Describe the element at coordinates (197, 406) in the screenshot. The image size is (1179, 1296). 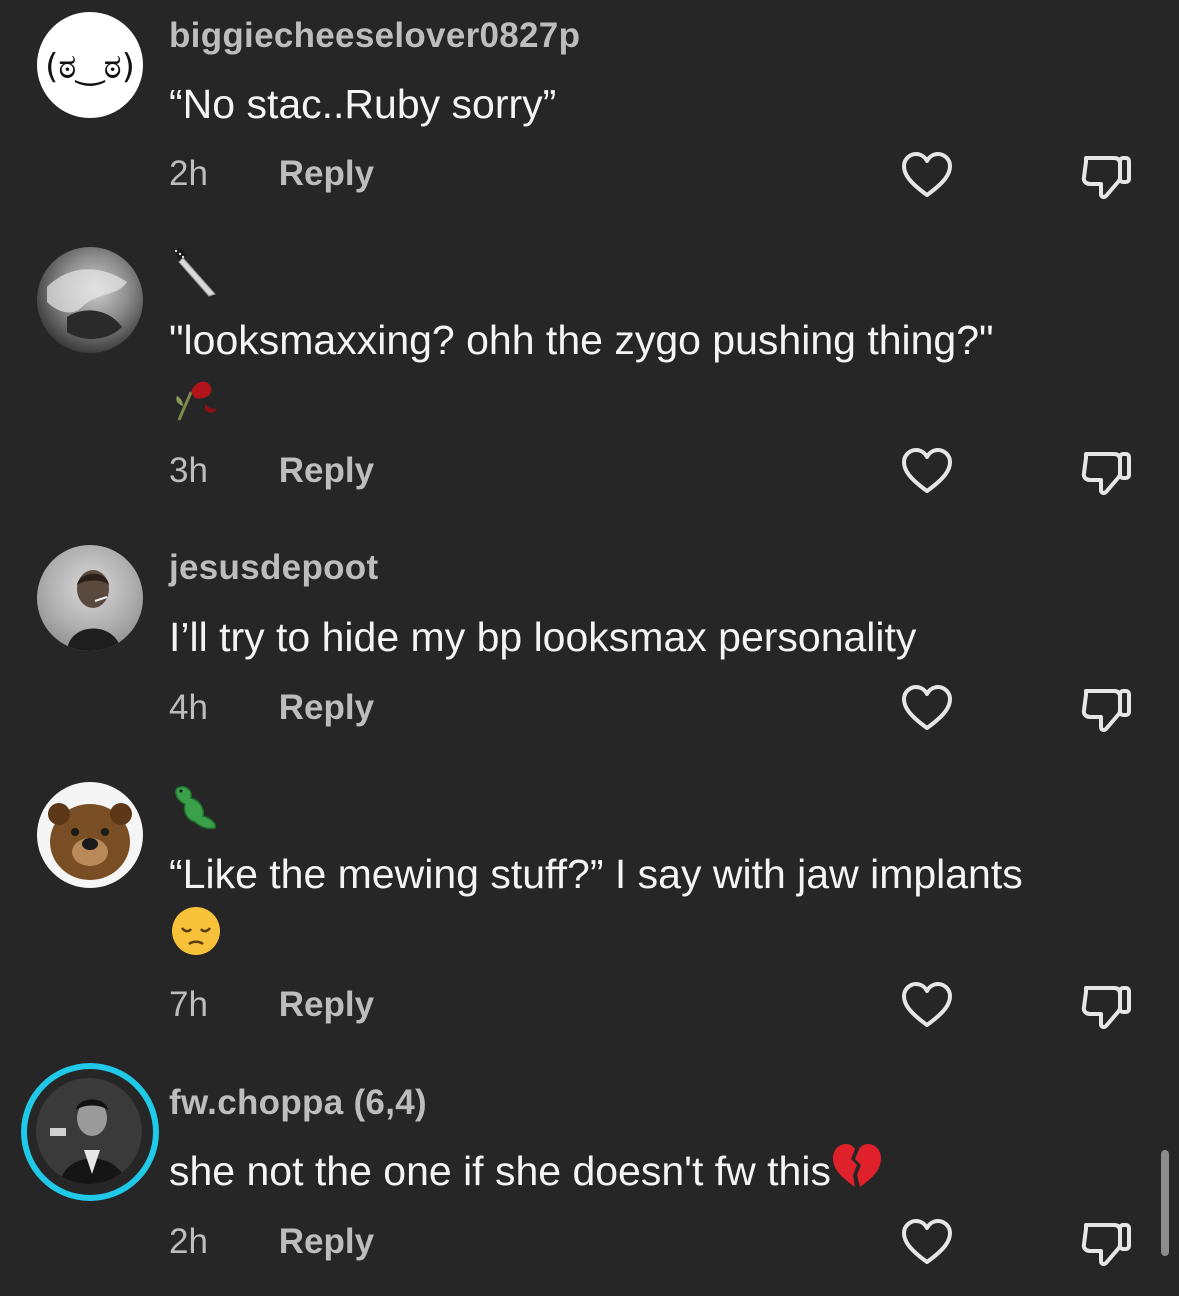
I see `wilted-rose-emoji` at that location.